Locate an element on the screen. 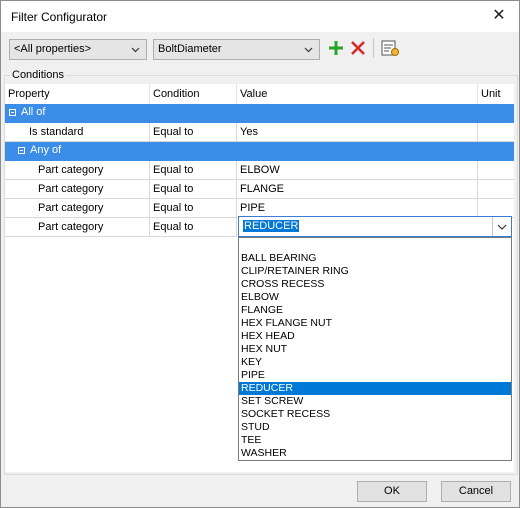 The height and width of the screenshot is (508, 520). toolbar-separator is located at coordinates (373, 48).